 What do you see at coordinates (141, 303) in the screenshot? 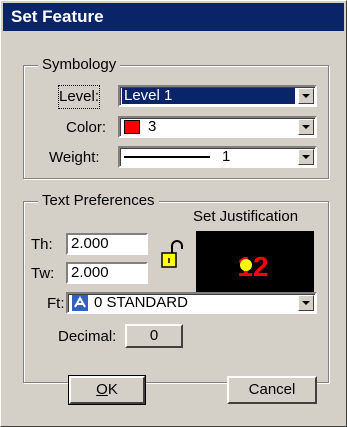
I see `font-value: 0 STANDARD` at bounding box center [141, 303].